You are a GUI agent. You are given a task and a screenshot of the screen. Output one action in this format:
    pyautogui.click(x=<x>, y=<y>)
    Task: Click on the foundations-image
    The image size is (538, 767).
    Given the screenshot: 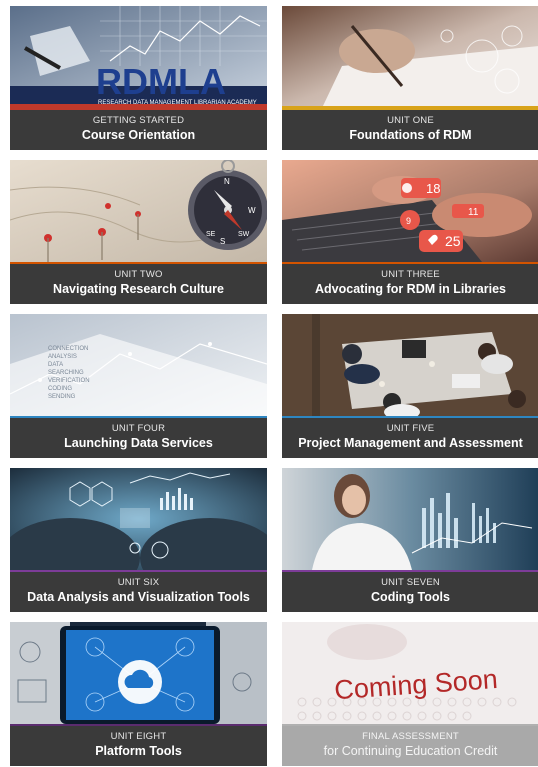 What is the action you would take?
    pyautogui.click(x=410, y=57)
    